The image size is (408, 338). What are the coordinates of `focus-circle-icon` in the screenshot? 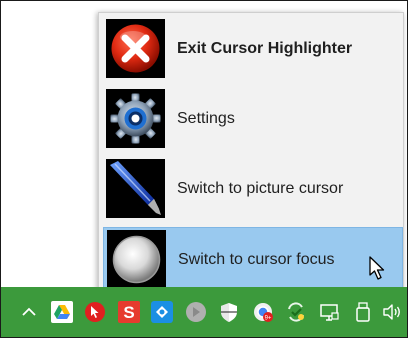 It's located at (136, 259).